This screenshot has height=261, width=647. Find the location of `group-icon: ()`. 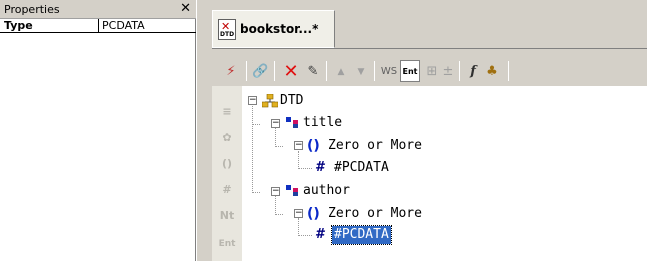

group-icon: () is located at coordinates (227, 164).